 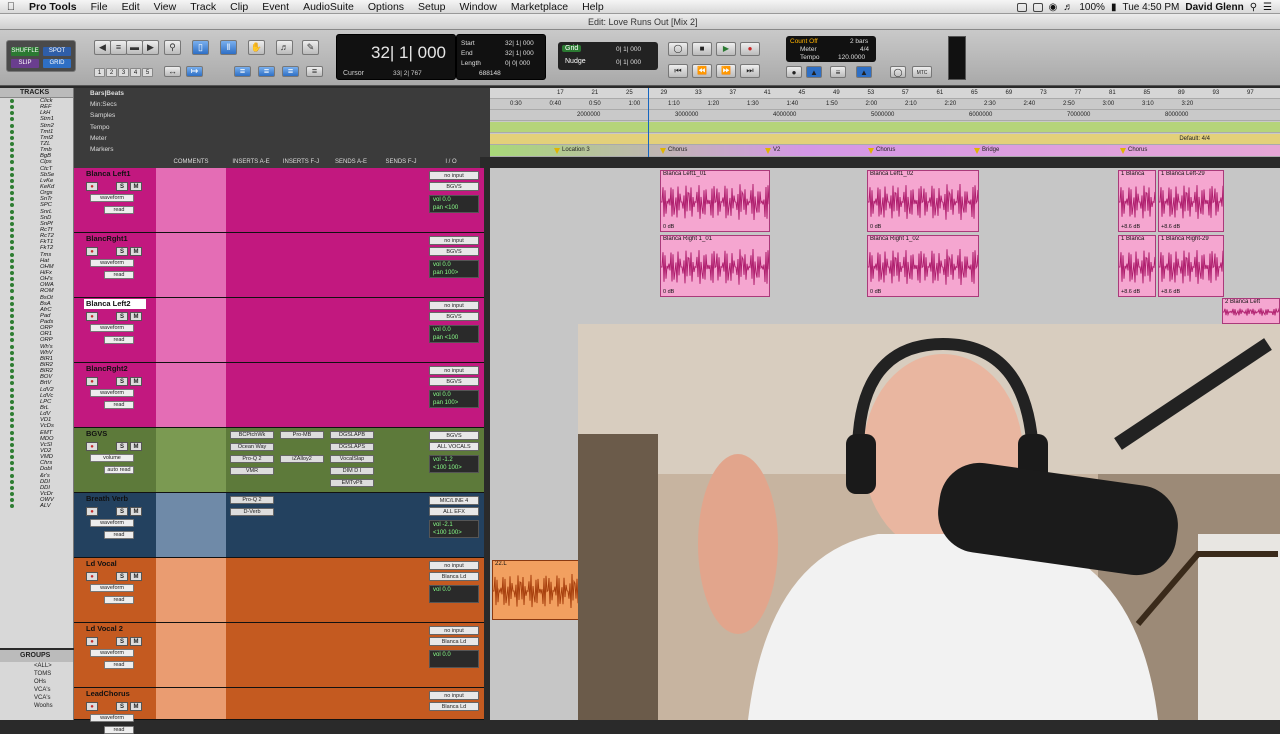 What do you see at coordinates (36, 656) in the screenshot?
I see `groups-header: GROUPS` at bounding box center [36, 656].